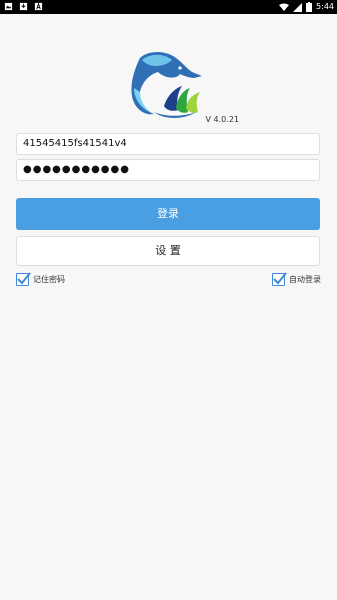  Describe the element at coordinates (298, 7) in the screenshot. I see `signal-icon` at that location.